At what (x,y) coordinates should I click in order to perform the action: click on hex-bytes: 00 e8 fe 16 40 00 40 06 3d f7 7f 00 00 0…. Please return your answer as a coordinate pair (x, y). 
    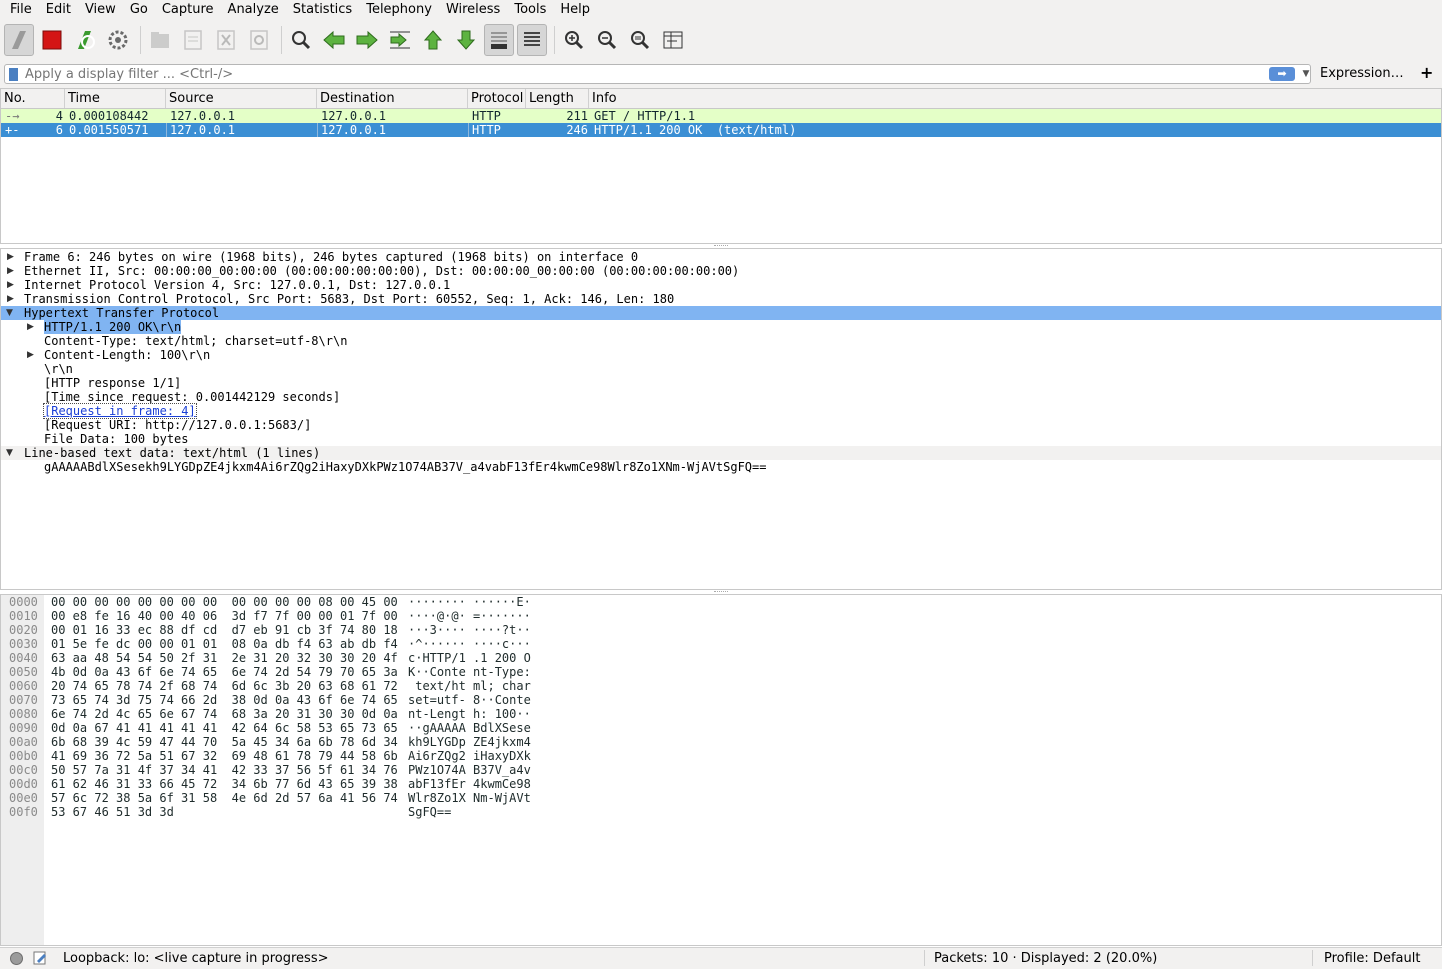
    Looking at the image, I should click on (224, 616).